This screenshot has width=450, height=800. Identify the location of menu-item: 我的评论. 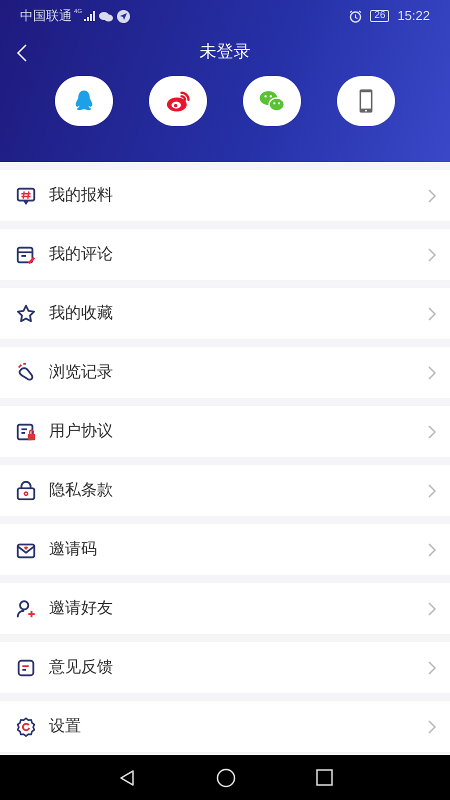
(225, 254).